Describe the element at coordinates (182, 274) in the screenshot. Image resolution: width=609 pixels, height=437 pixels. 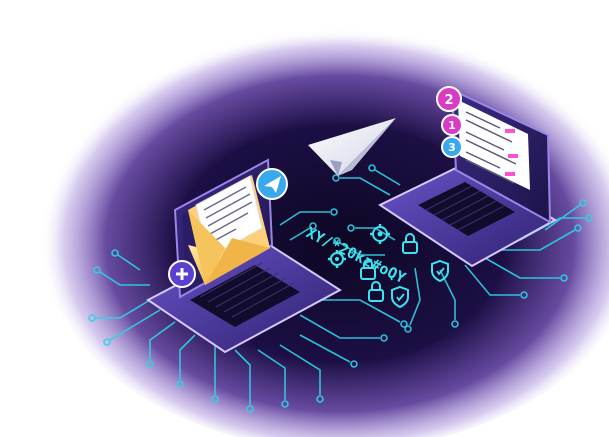
I see `plus-badge-icon` at that location.